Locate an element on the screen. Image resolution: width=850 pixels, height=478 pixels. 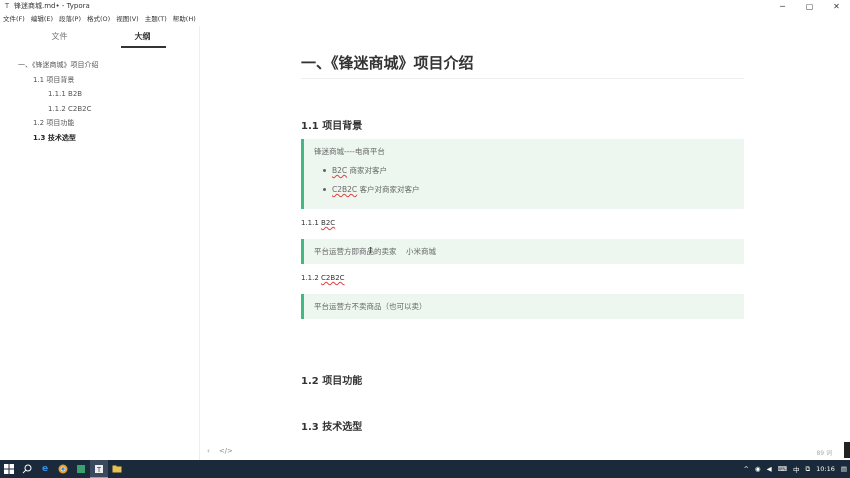
heading-features: 1.2 项目功能 is located at coordinates (331, 379).